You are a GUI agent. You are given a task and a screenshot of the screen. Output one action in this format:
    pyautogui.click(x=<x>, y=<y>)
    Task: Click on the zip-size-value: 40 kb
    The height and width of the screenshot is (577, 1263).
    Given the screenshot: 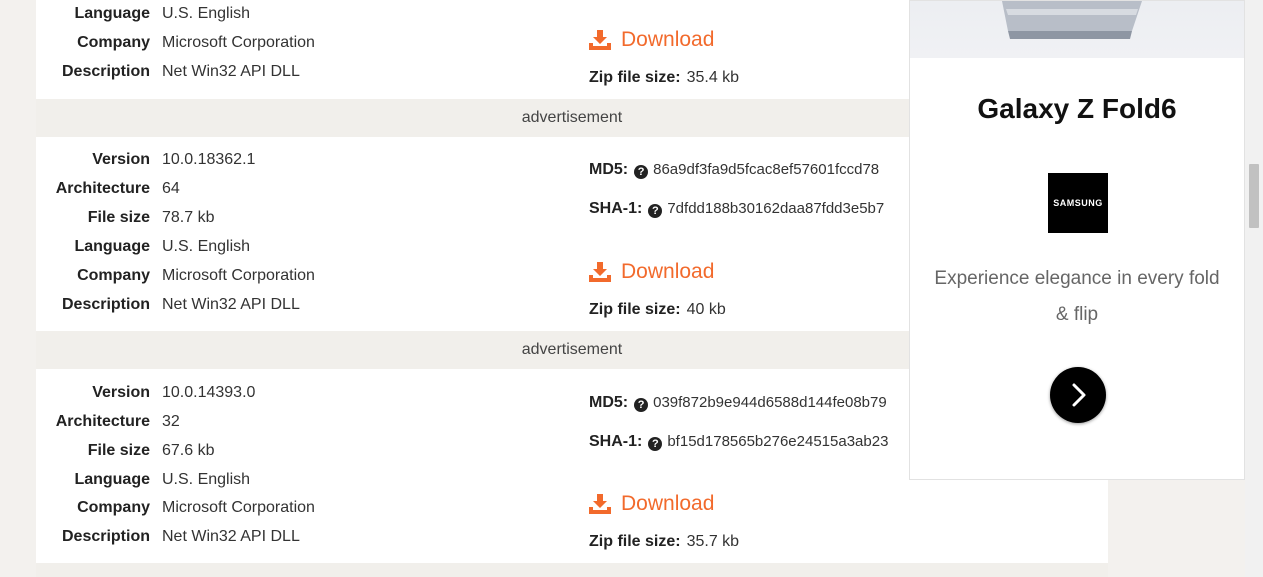 What is the action you would take?
    pyautogui.click(x=706, y=309)
    